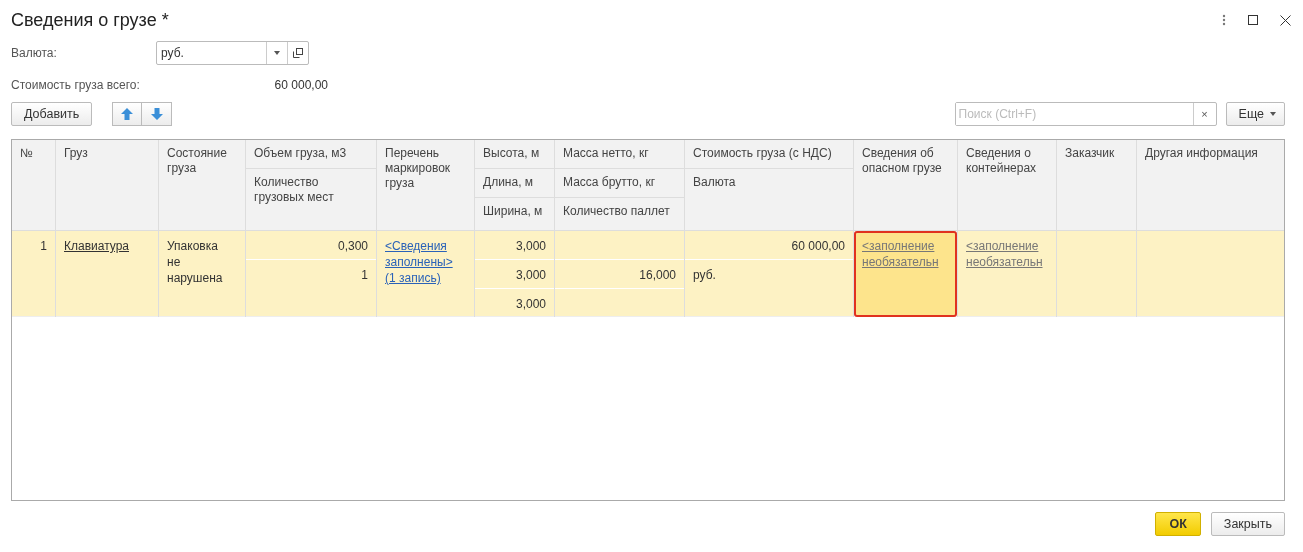 The image size is (1303, 552). What do you see at coordinates (34, 53) in the screenshot?
I see `field-label: Валюта:` at bounding box center [34, 53].